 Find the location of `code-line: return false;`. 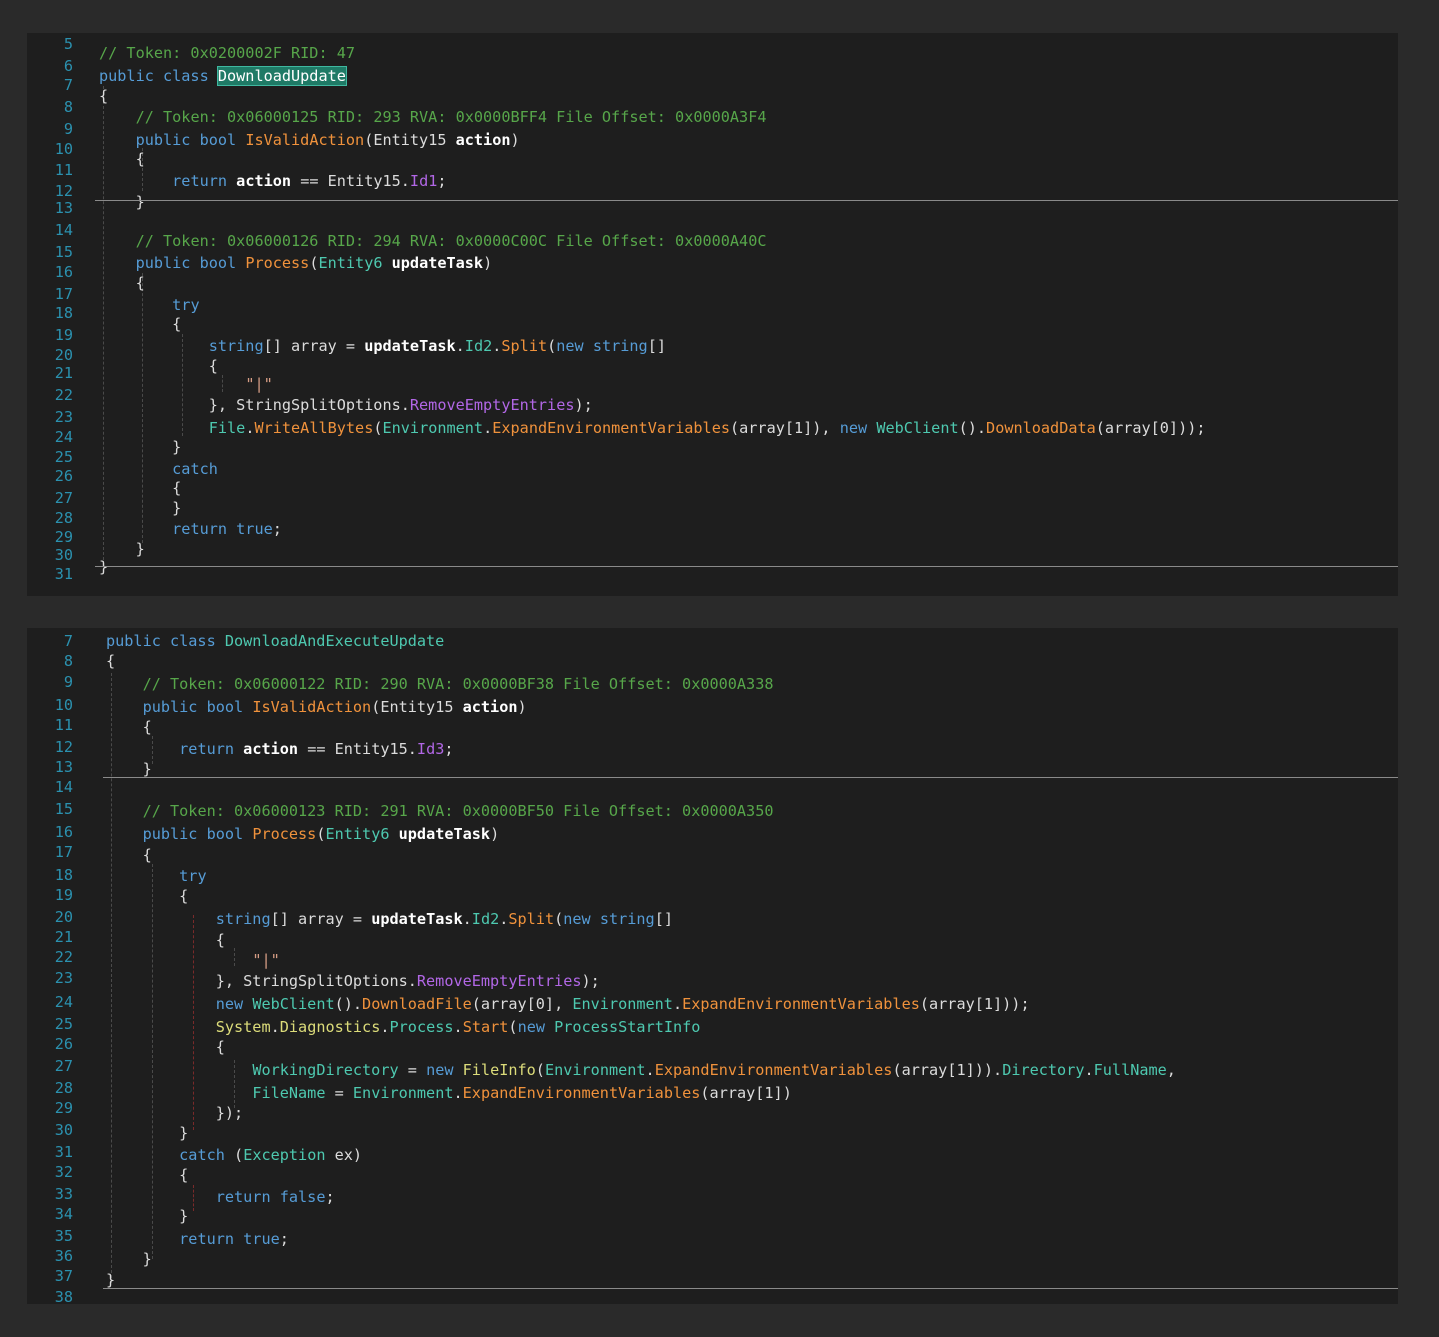

code-line: return false; is located at coordinates (220, 1197).